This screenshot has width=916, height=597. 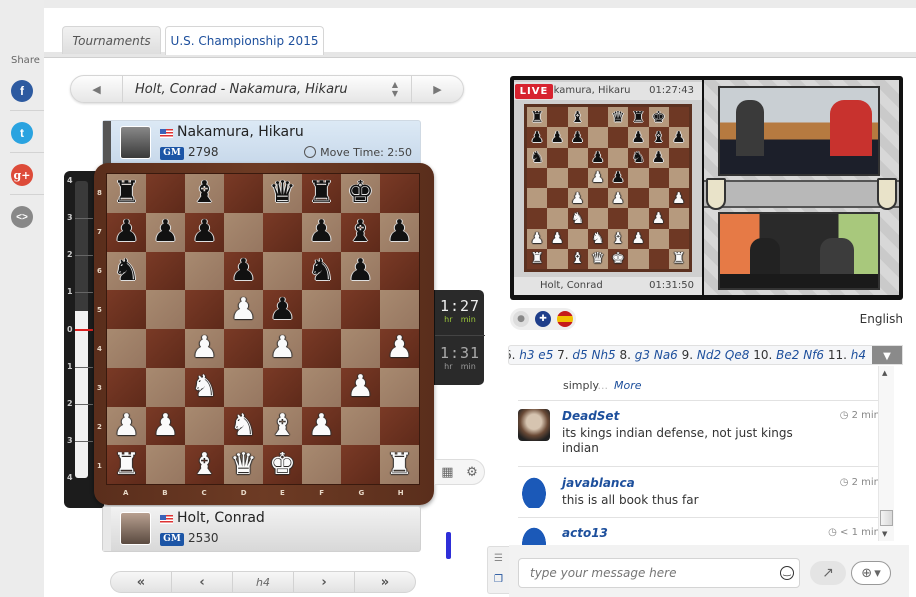 What do you see at coordinates (399, 309) in the screenshot?
I see `square-h5` at bounding box center [399, 309].